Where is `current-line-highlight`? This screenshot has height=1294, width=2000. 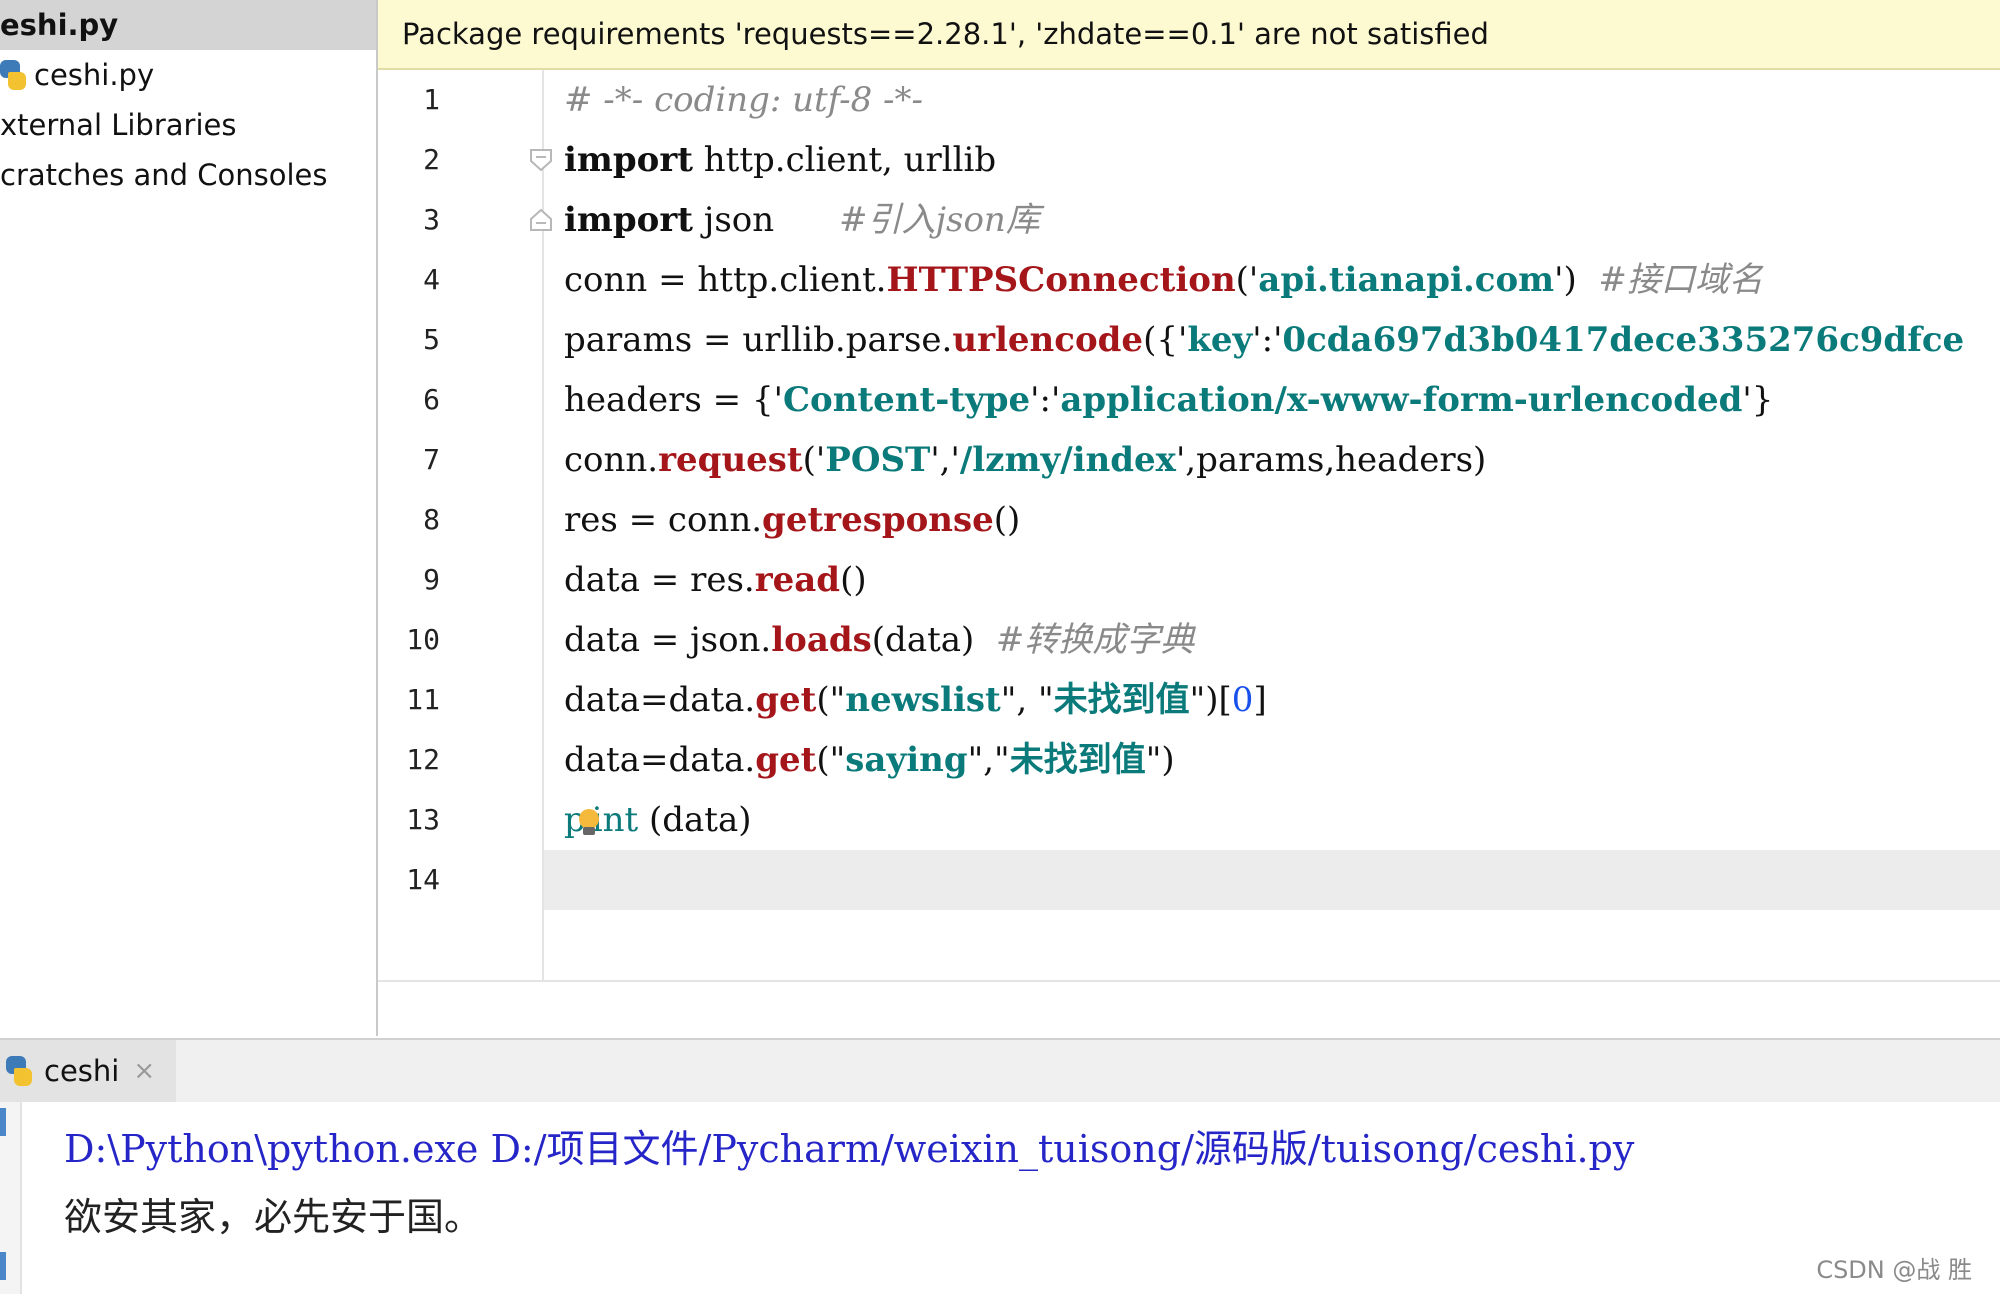
current-line-highlight is located at coordinates (1189, 880).